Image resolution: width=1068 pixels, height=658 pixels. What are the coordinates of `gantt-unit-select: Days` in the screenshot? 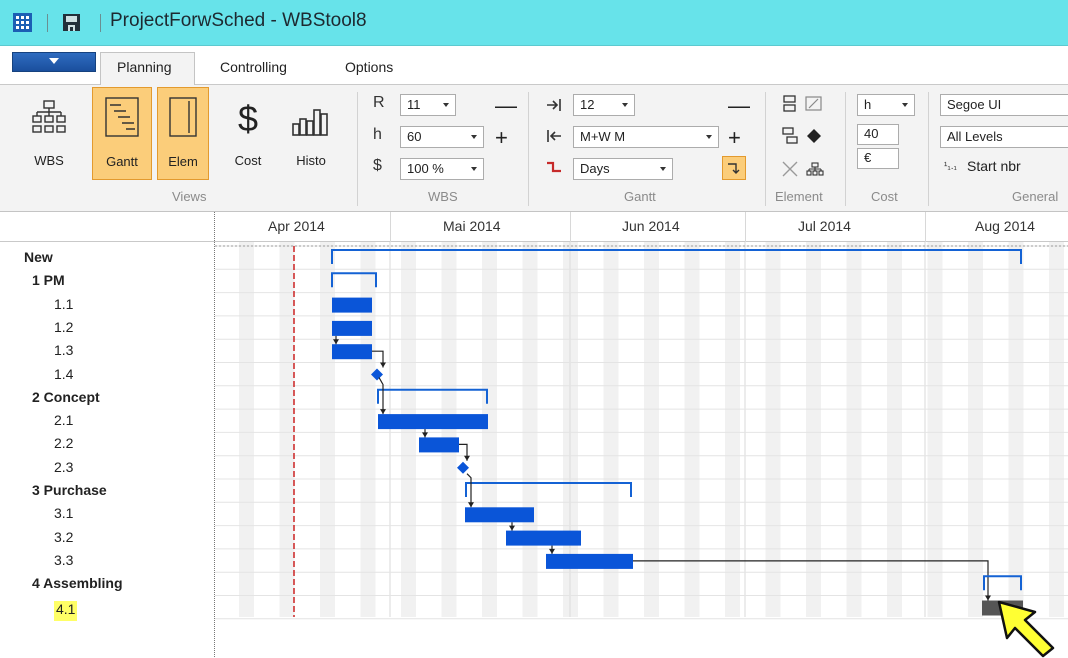 It's located at (623, 169).